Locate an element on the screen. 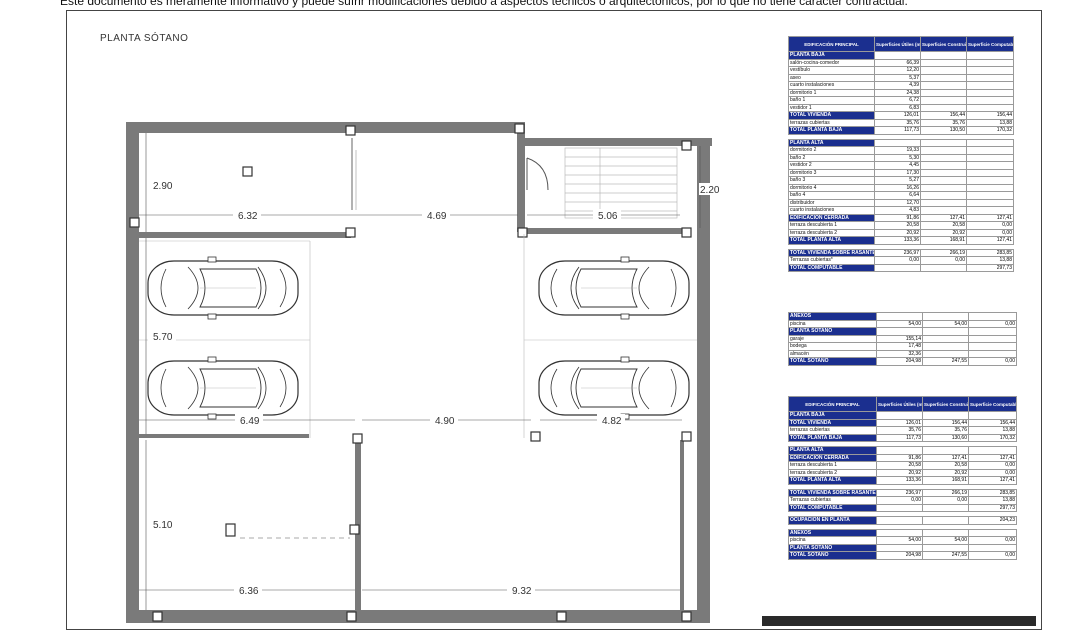 The image size is (1080, 630). table-row: terraza descubierta 1 20,58 20,58 0,00 is located at coordinates (902, 465).